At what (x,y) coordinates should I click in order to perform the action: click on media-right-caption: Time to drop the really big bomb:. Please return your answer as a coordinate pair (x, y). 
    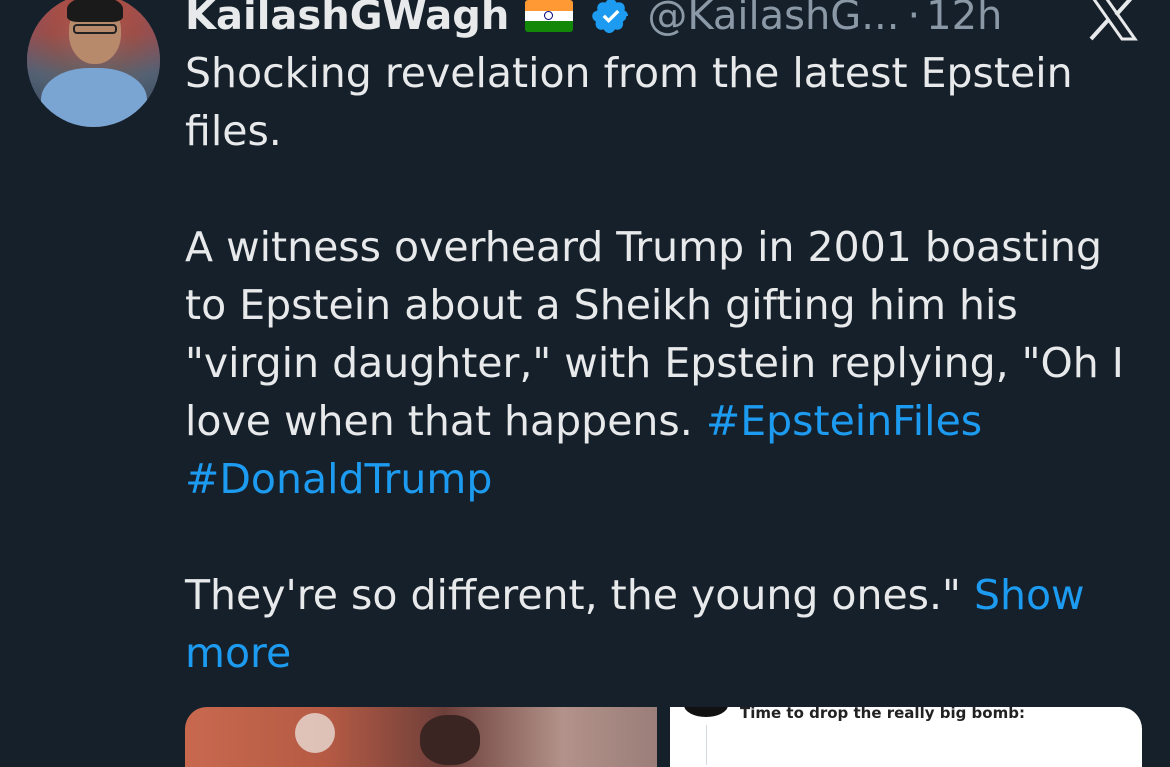
    Looking at the image, I should click on (882, 714).